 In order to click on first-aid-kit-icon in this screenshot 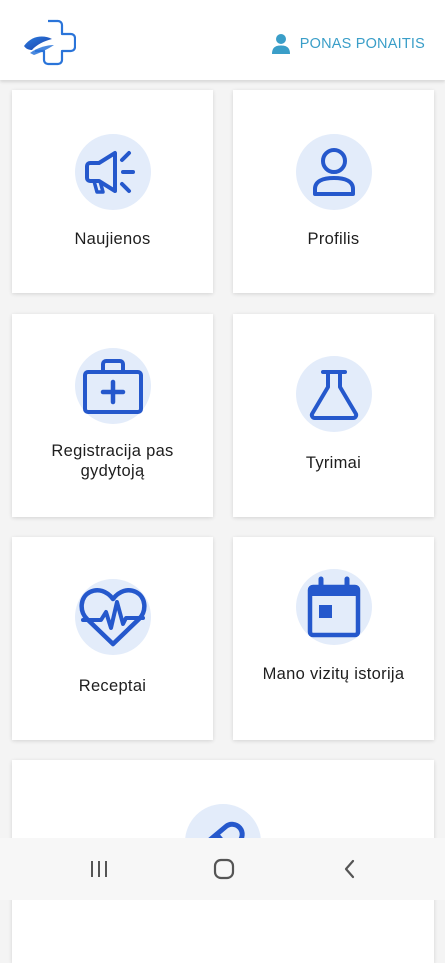, I will do `click(112, 386)`.